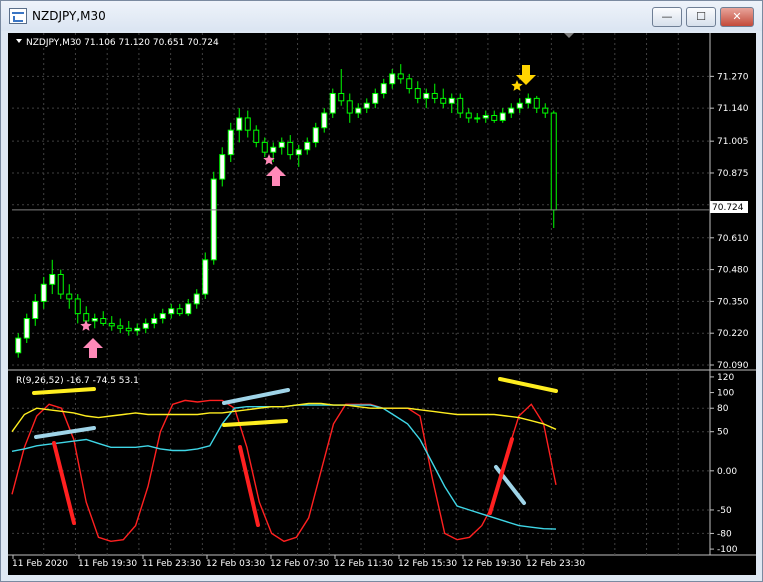 The width and height of the screenshot is (763, 582). Describe the element at coordinates (733, 239) in the screenshot. I see `y-tick-label: 70.610` at that location.